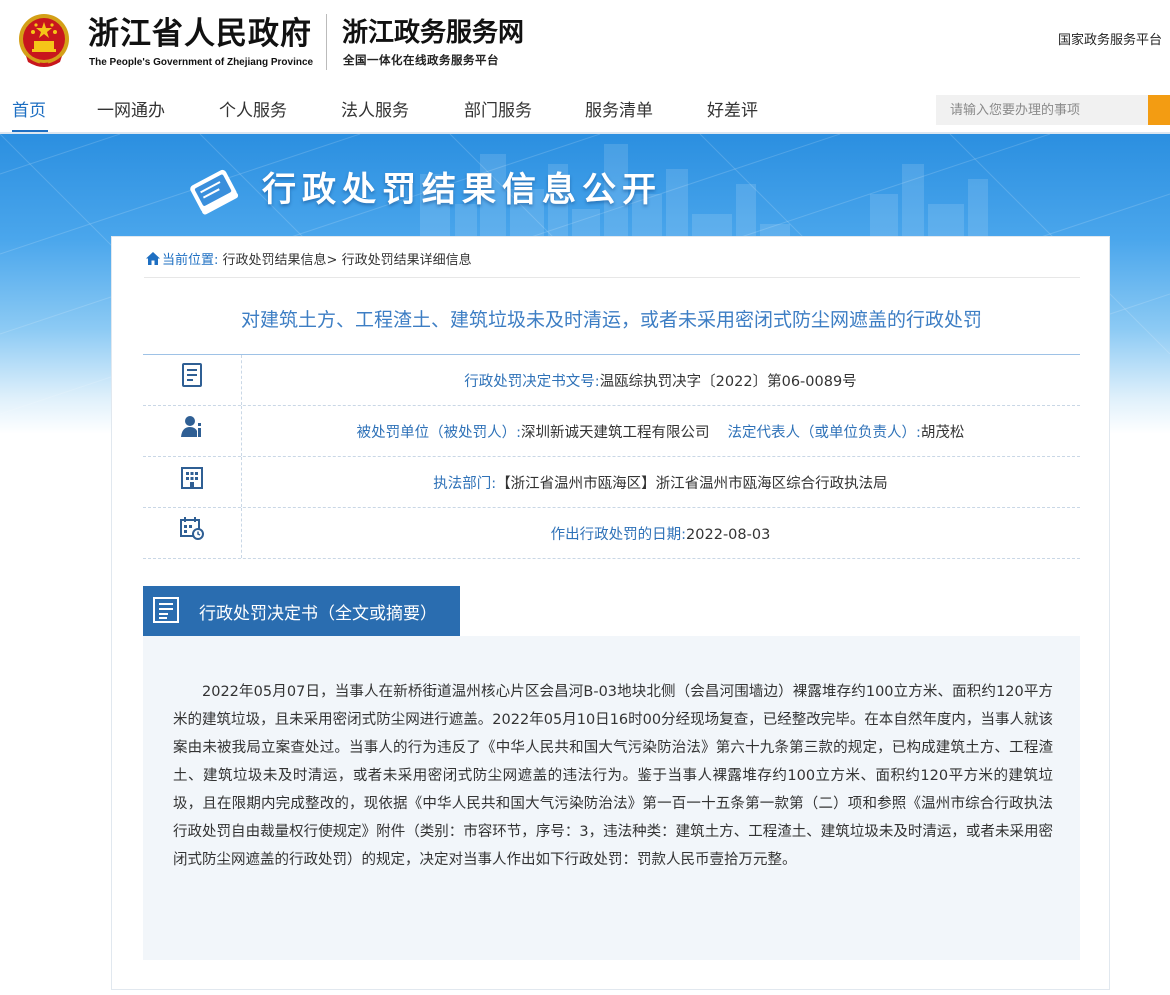  I want to click on decision-section-title: 行政处罚决定书（全文或摘要）, so click(318, 614).